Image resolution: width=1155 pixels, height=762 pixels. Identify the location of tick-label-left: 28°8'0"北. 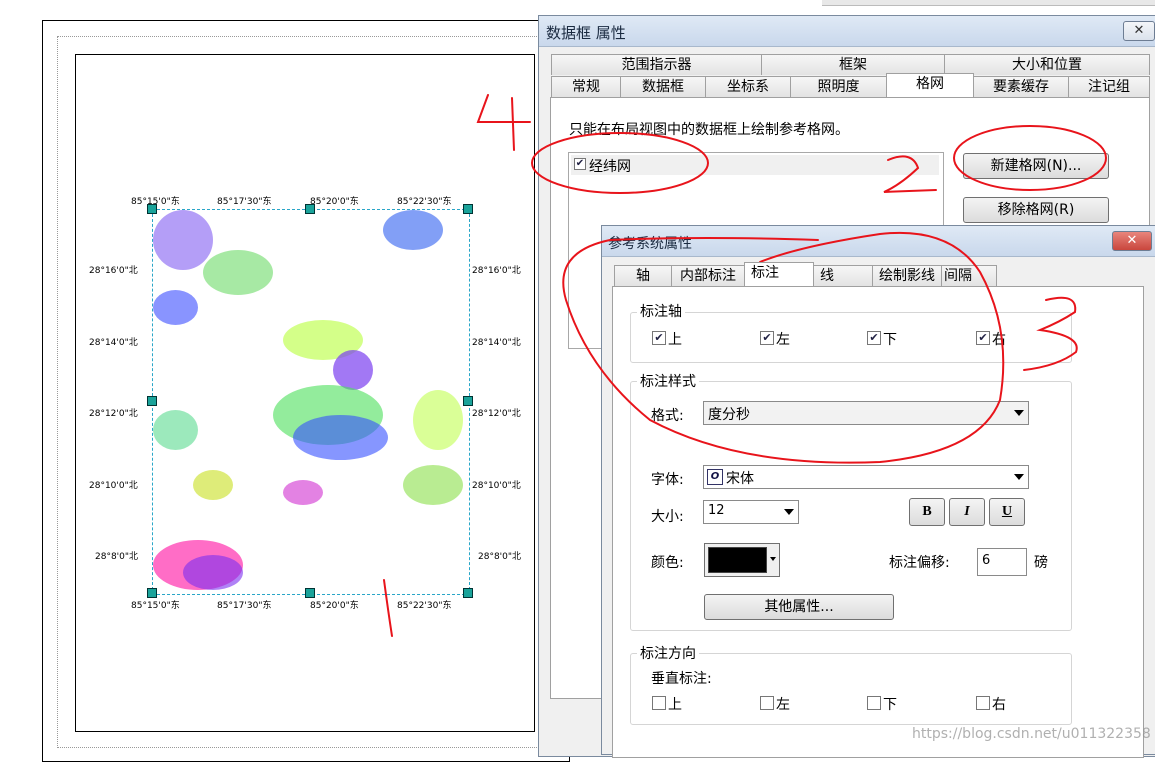
(117, 557).